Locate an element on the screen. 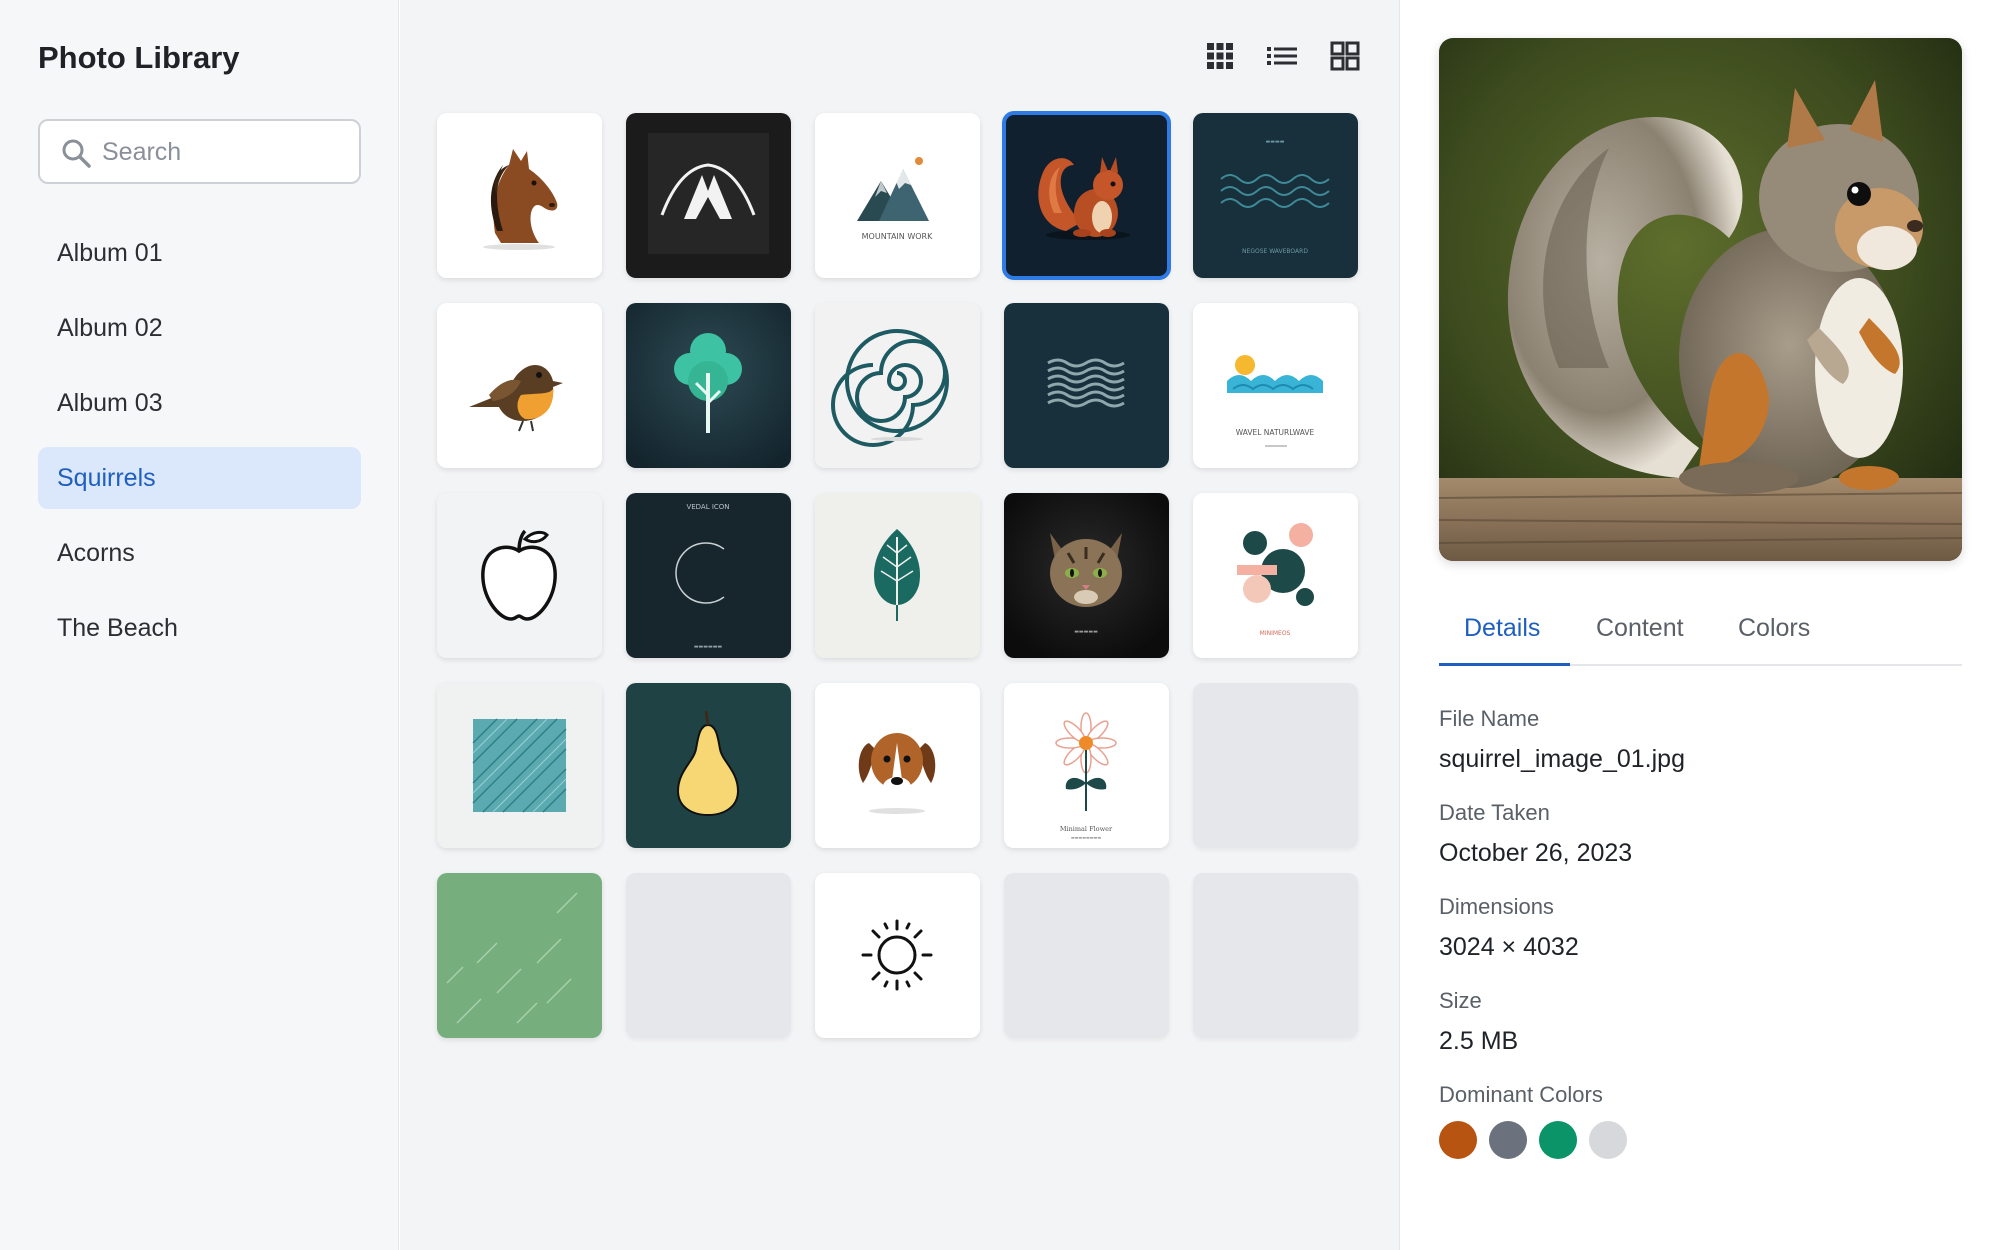 The image size is (2000, 1250). thumbnail-spiral is located at coordinates (897, 385).